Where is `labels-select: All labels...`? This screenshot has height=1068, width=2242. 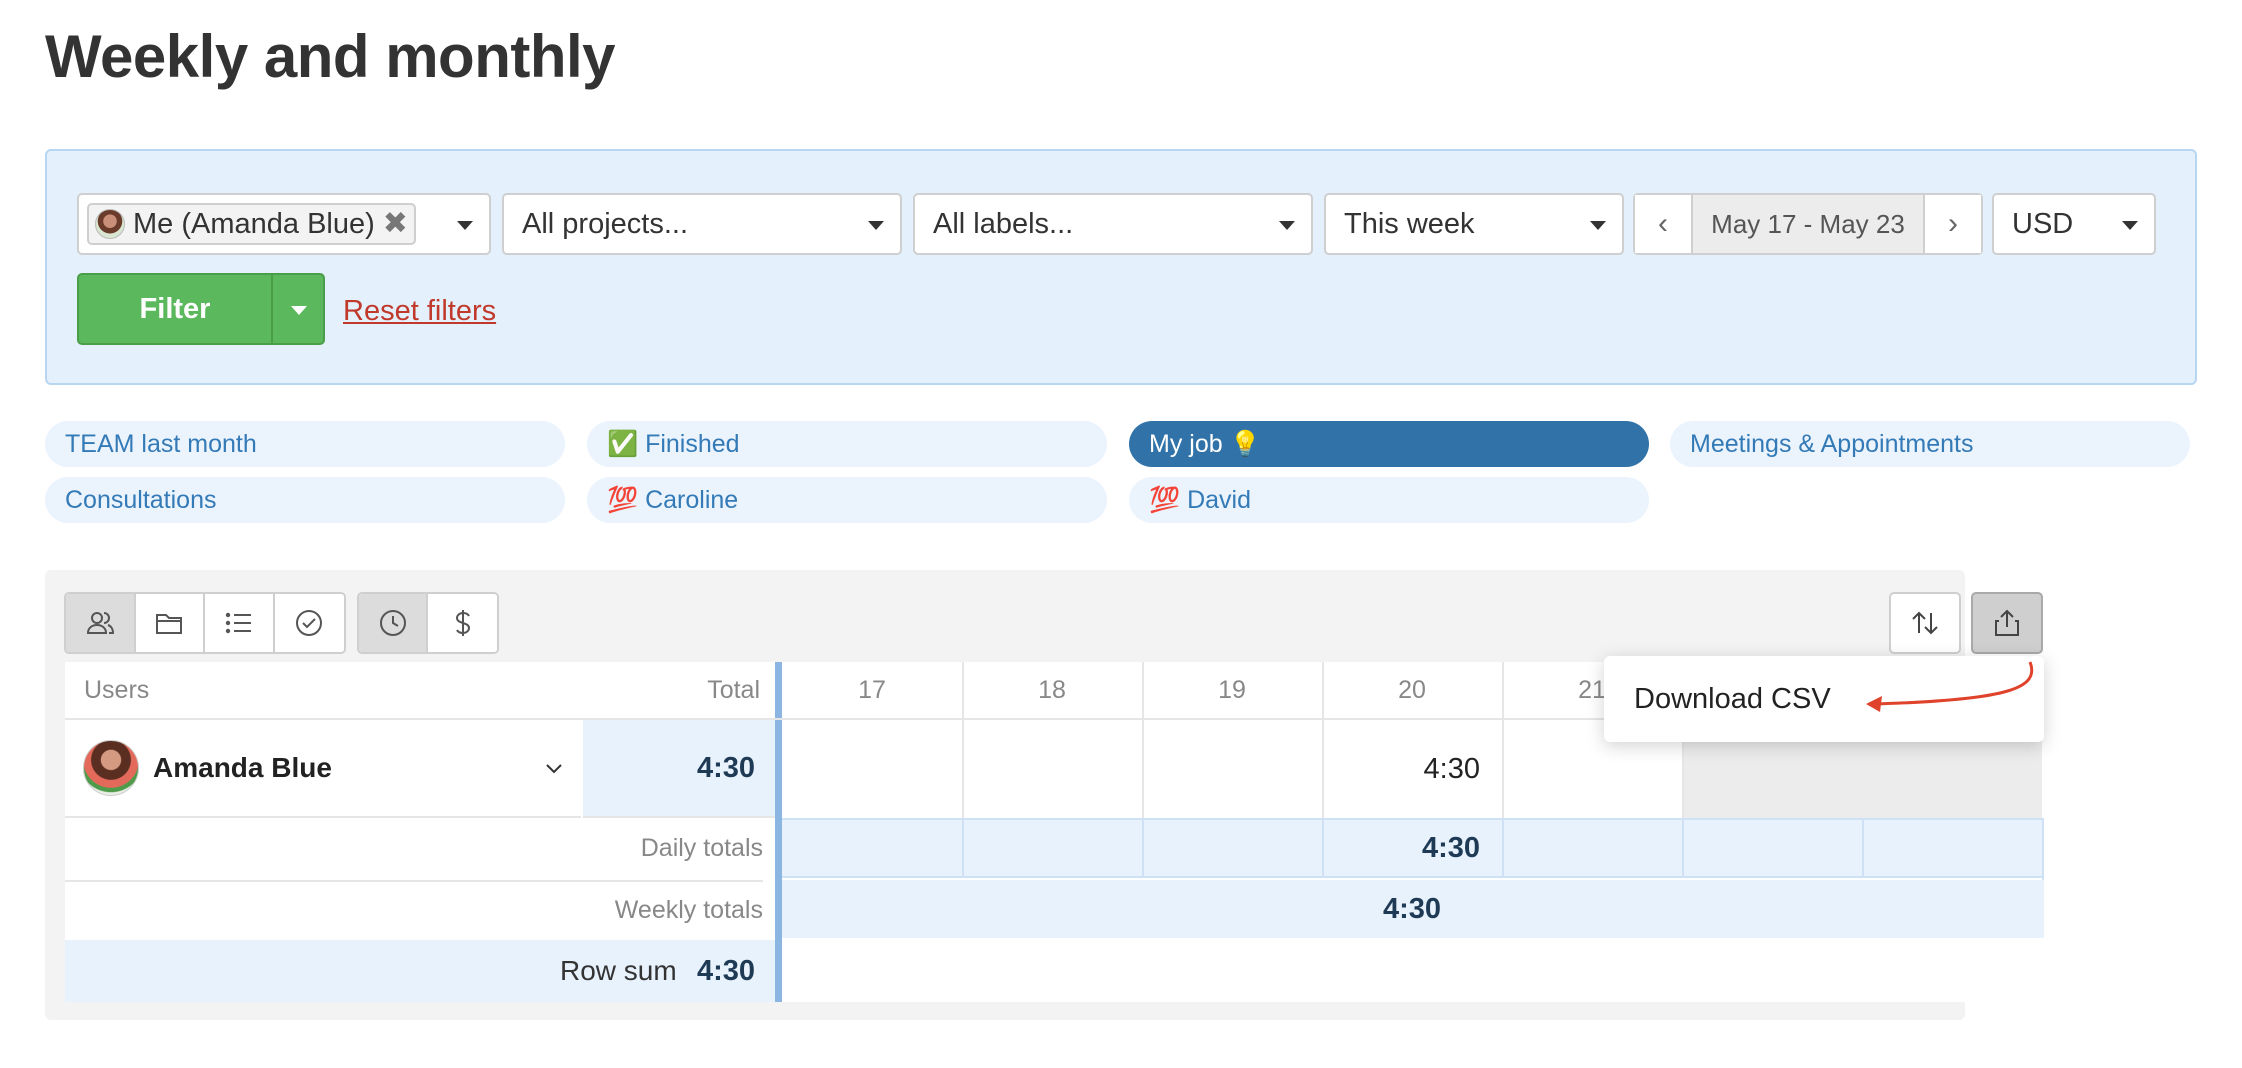 labels-select: All labels... is located at coordinates (1113, 224).